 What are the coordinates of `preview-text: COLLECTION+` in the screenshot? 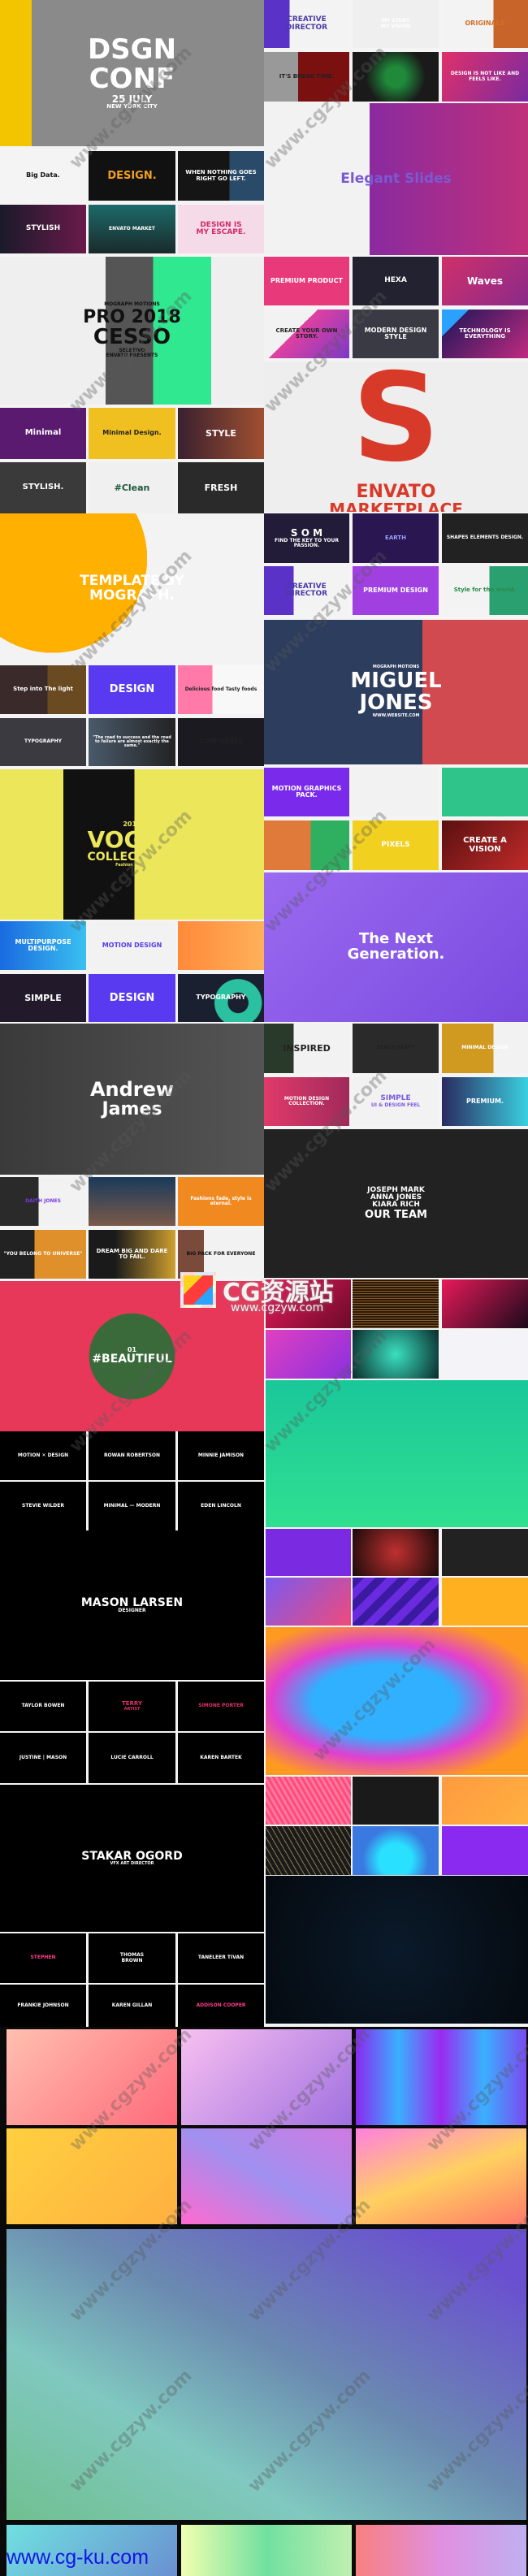 It's located at (132, 858).